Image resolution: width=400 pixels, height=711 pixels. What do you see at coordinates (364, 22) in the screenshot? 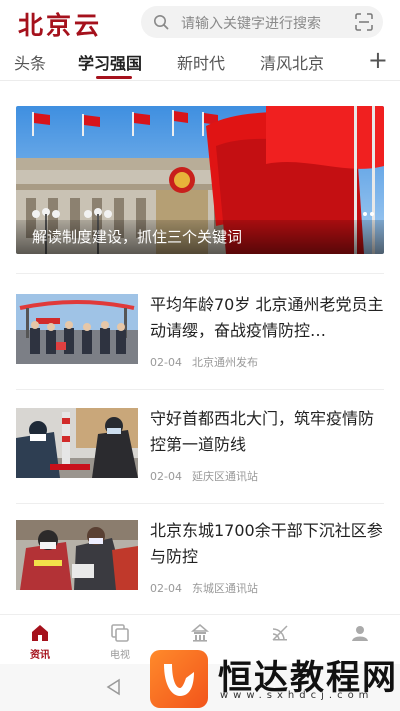
I see `scan-icon` at bounding box center [364, 22].